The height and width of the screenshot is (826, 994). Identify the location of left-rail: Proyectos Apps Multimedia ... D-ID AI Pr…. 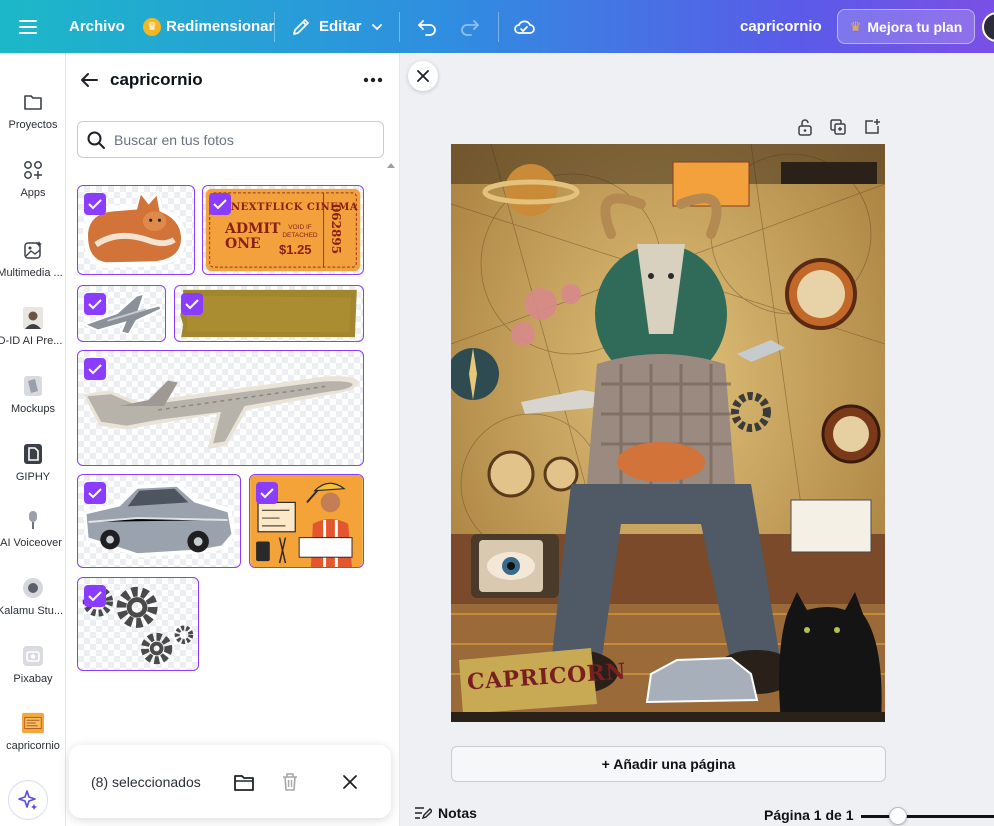
(33, 439).